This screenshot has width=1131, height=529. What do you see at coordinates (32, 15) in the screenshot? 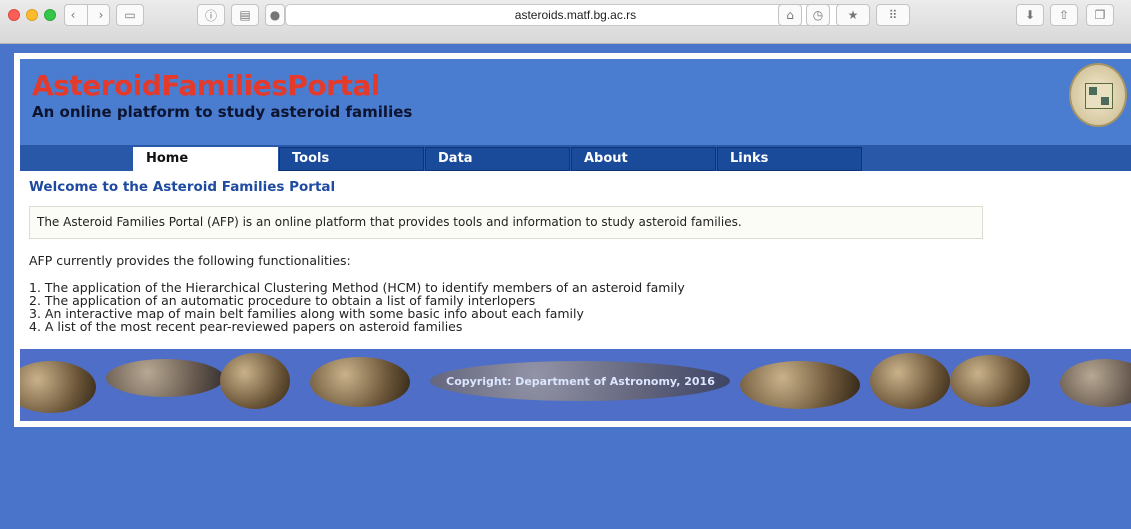
I see `minimize-window-button` at bounding box center [32, 15].